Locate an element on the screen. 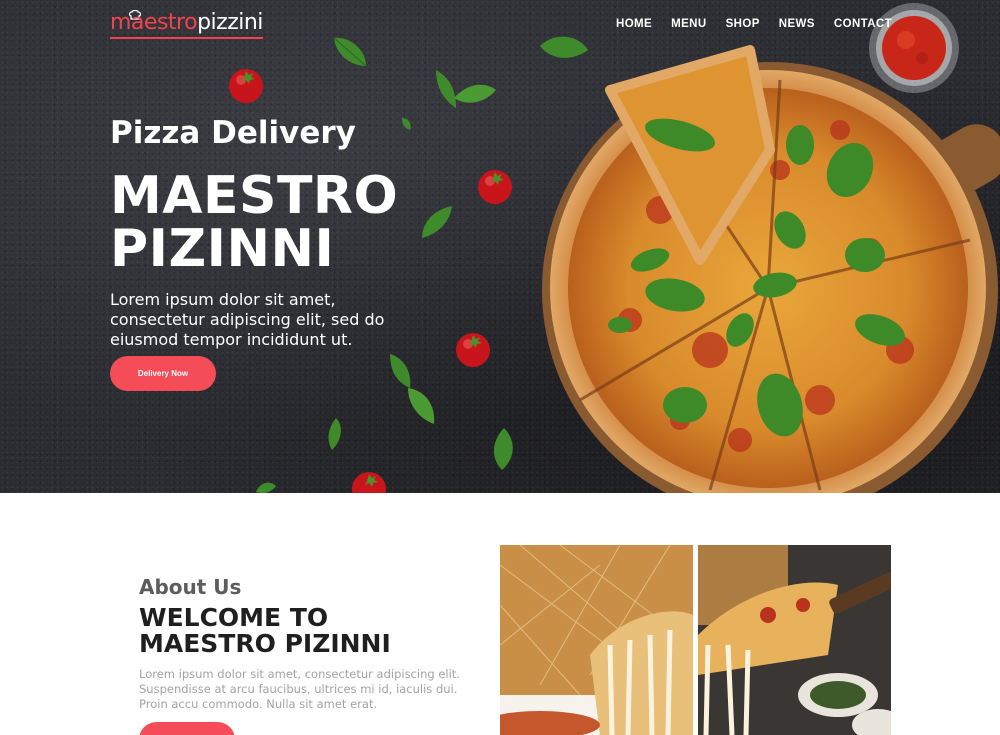 Image resolution: width=1000 pixels, height=735 pixels. about-title-line1: WELCOME TO is located at coordinates (234, 617).